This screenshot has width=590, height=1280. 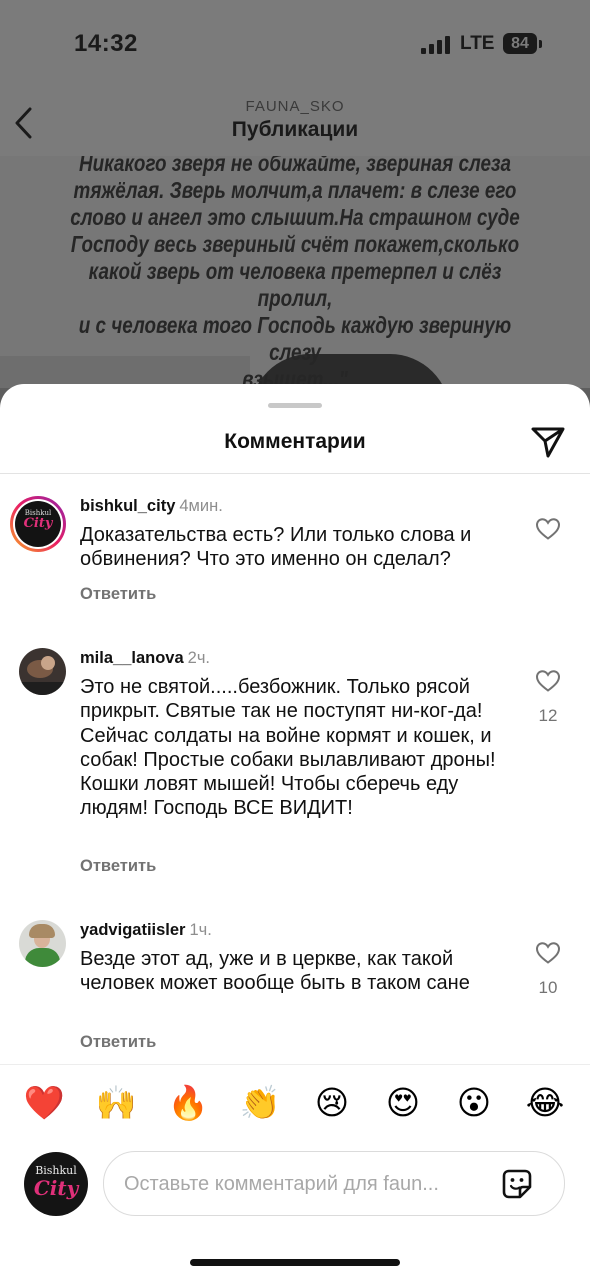 I want to click on avatar: City Bishkul, so click(x=38, y=524).